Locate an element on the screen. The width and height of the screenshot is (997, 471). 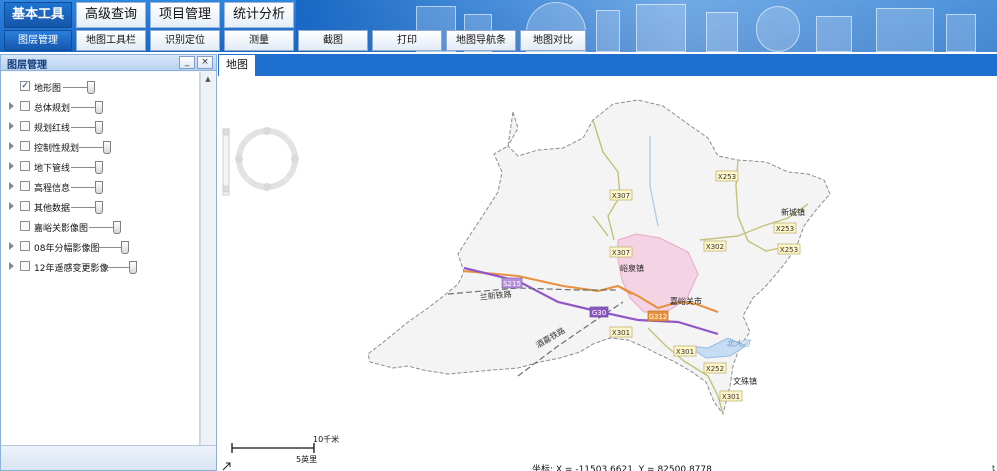
subtab-identify-locate: 识别定位 is located at coordinates (185, 40).